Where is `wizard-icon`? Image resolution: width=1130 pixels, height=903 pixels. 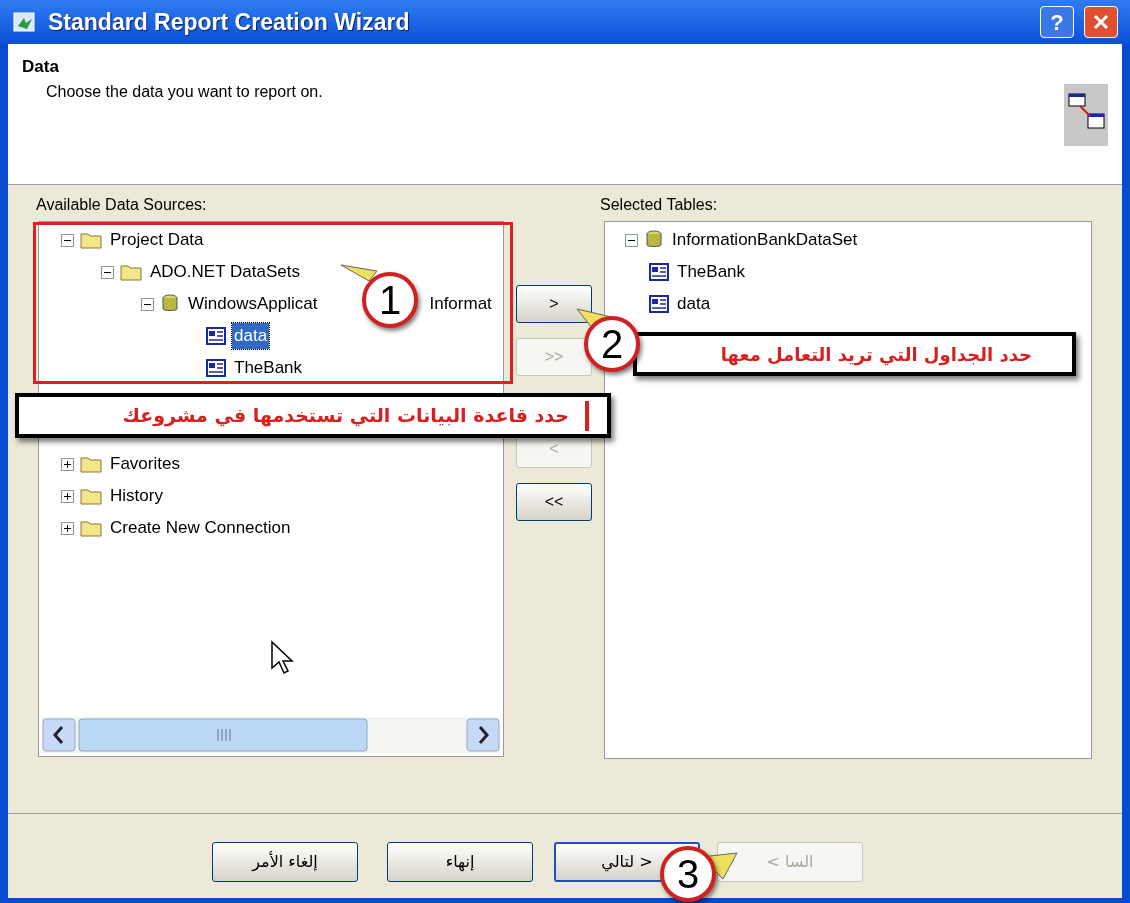
wizard-icon is located at coordinates (25, 22).